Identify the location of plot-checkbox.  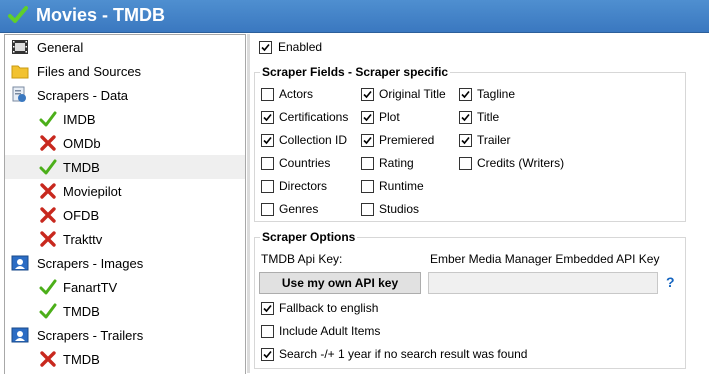
(367, 117).